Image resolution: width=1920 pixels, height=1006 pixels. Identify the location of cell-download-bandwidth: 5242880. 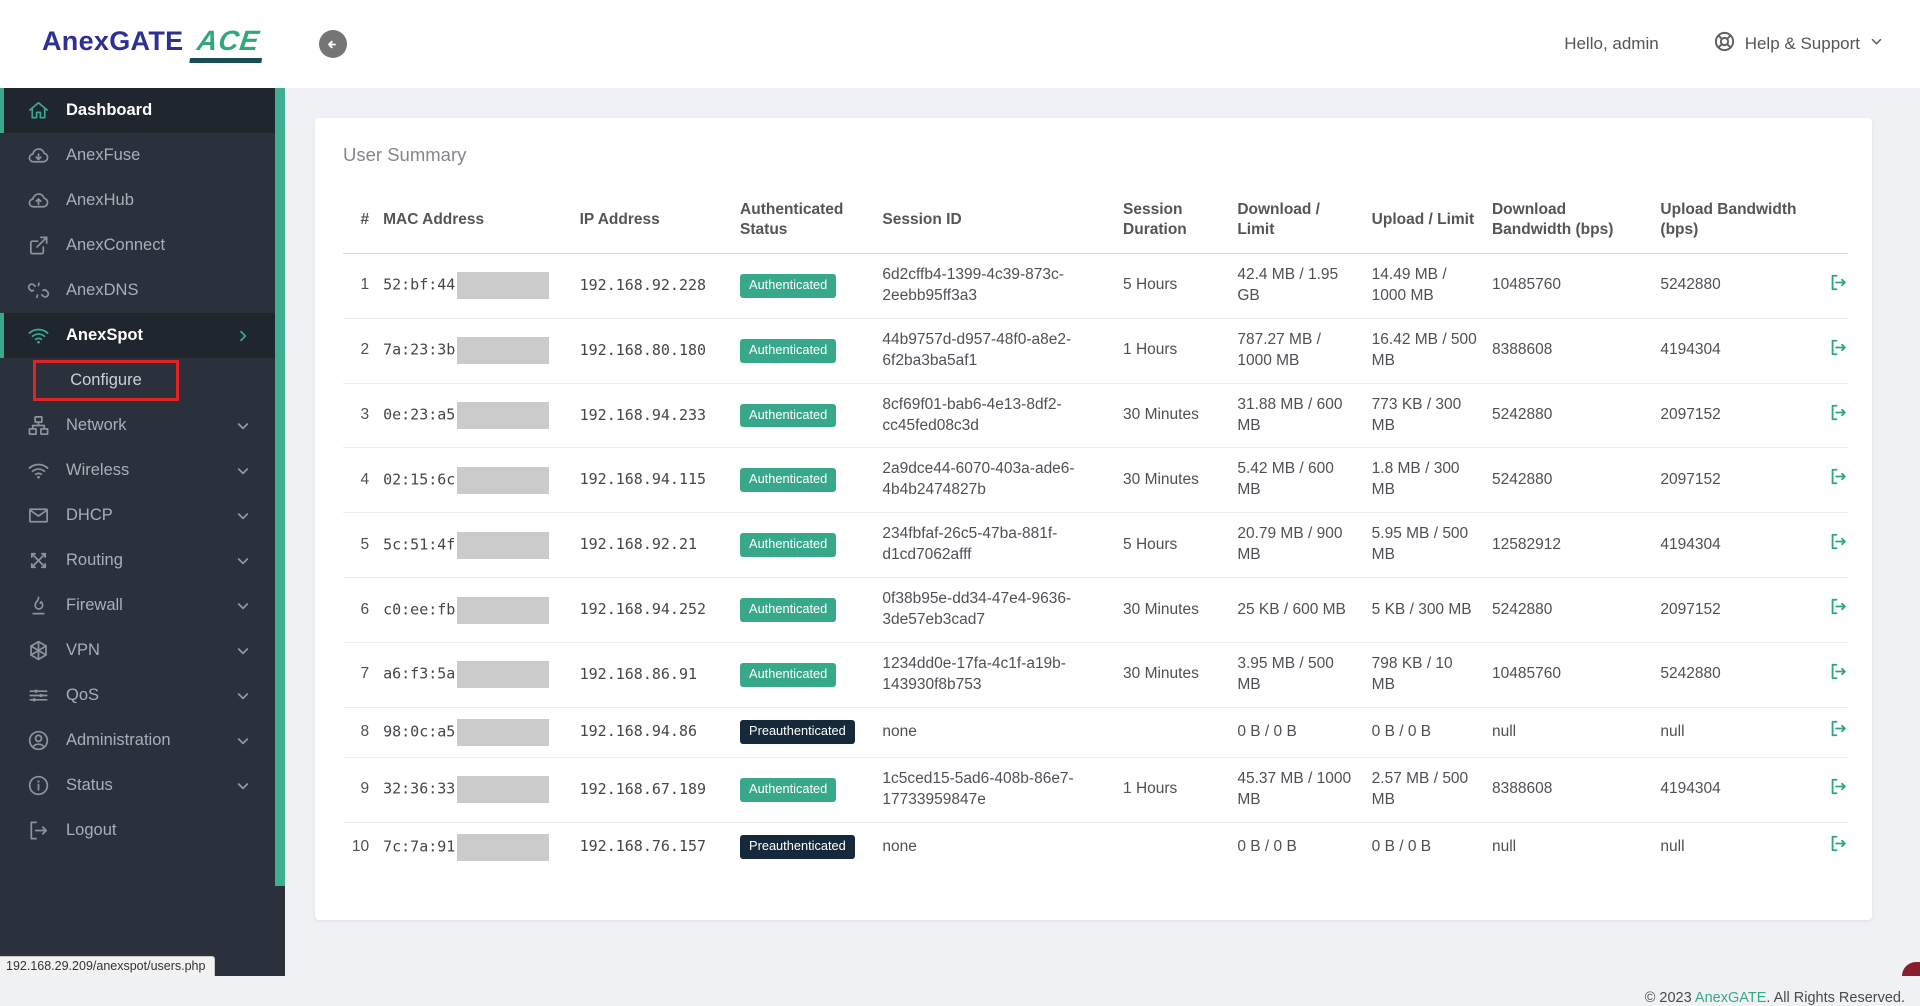
(1522, 415).